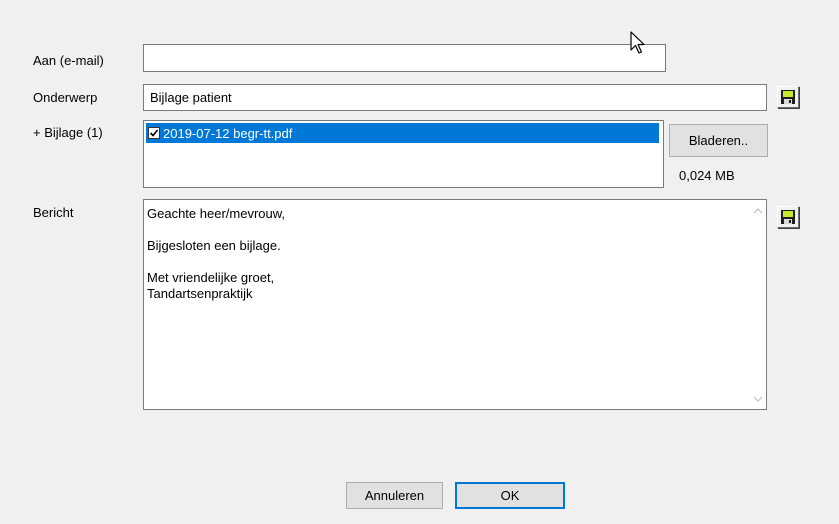 The image size is (839, 524). What do you see at coordinates (200, 293) in the screenshot?
I see `message-line: Tandartsenpraktijk` at bounding box center [200, 293].